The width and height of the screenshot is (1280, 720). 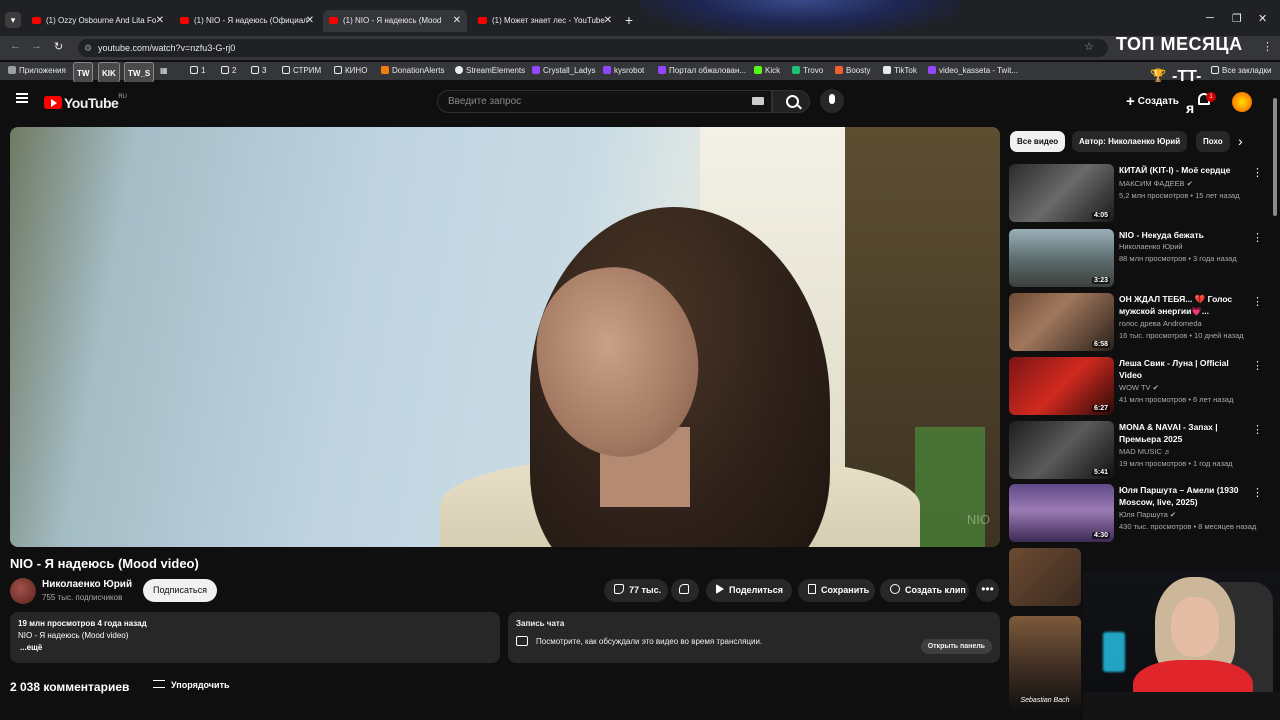 I want to click on recommendation-title: MONA & NAVAI - Запах | Премьера 2025, so click(x=1184, y=433).